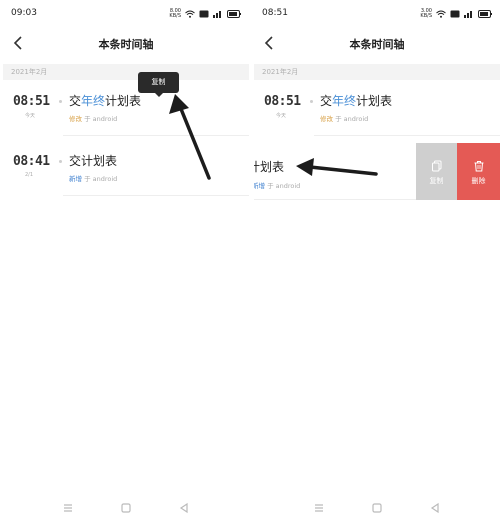  What do you see at coordinates (478, 166) in the screenshot?
I see `trash-icon` at bounding box center [478, 166].